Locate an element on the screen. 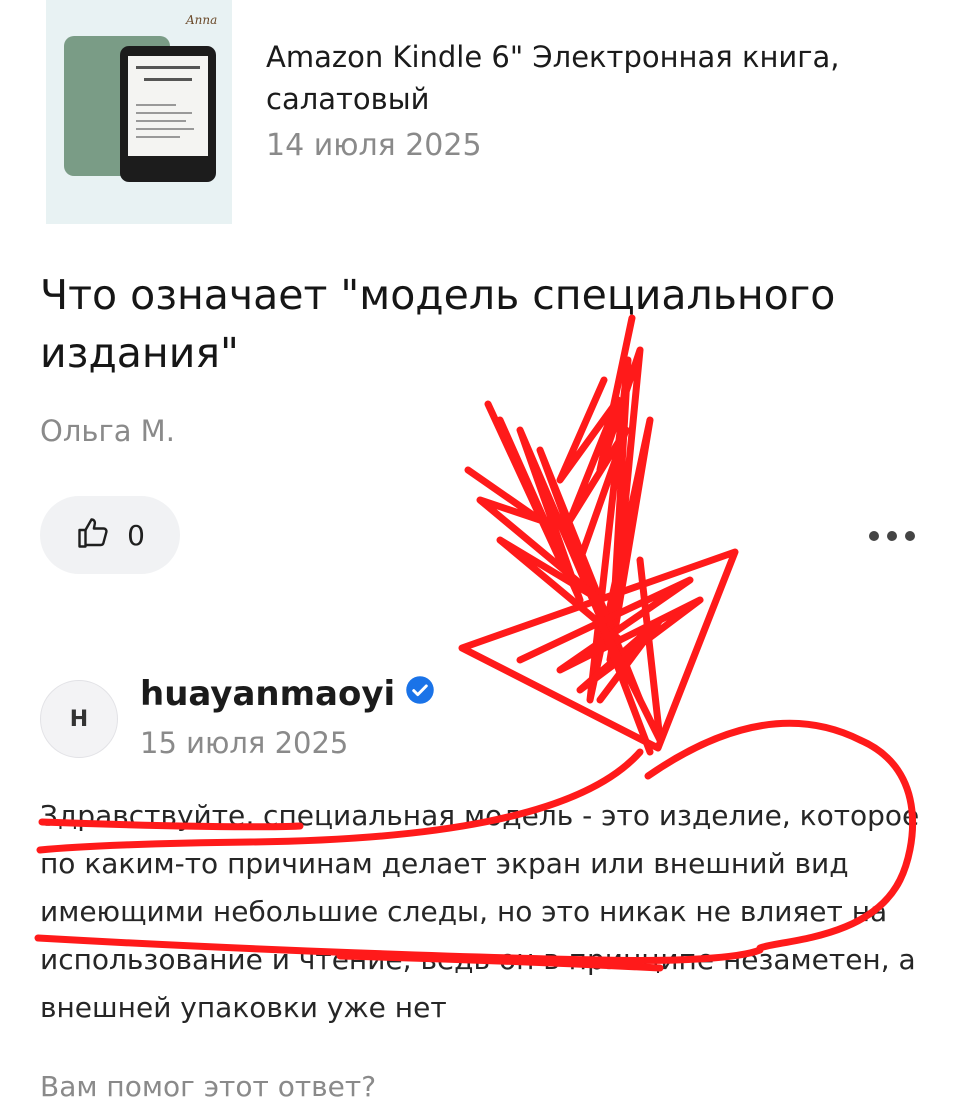 This screenshot has height=1103, width=971. more-options-button is located at coordinates (892, 536).